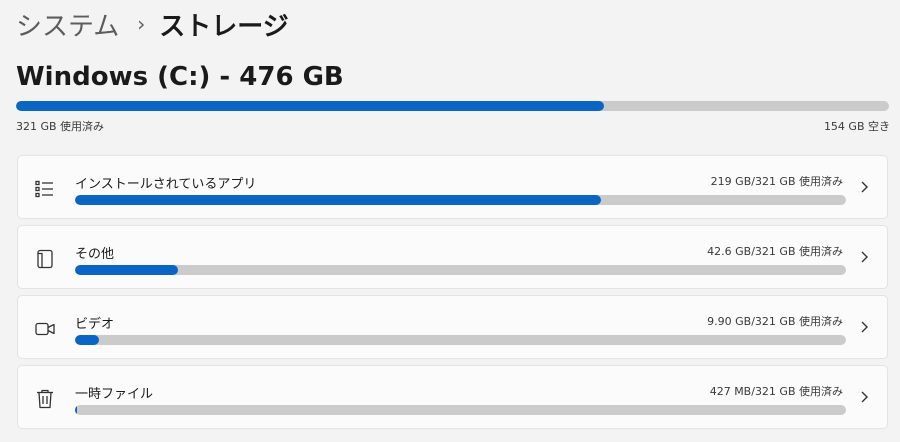  What do you see at coordinates (44, 189) in the screenshot?
I see `app-list-icon` at bounding box center [44, 189].